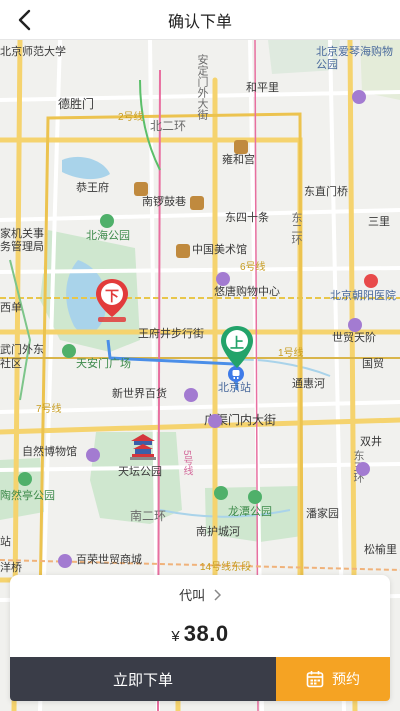  Describe the element at coordinates (217, 595) in the screenshot. I see `chevron-right-icon` at that location.